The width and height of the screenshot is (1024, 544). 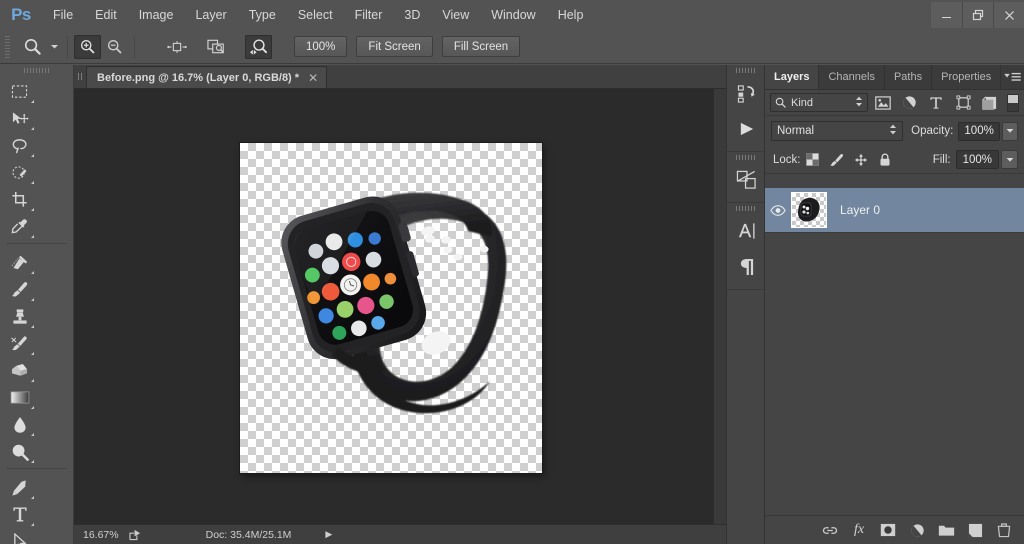 What do you see at coordinates (258, 46) in the screenshot?
I see `scrubby-zoom-button` at bounding box center [258, 46].